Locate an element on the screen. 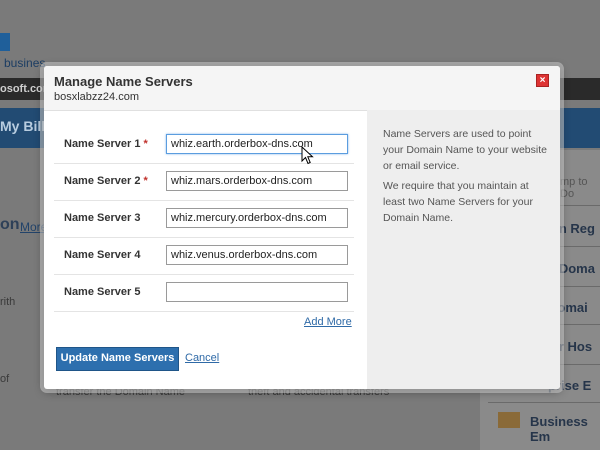  name-server-4-input is located at coordinates (257, 255).